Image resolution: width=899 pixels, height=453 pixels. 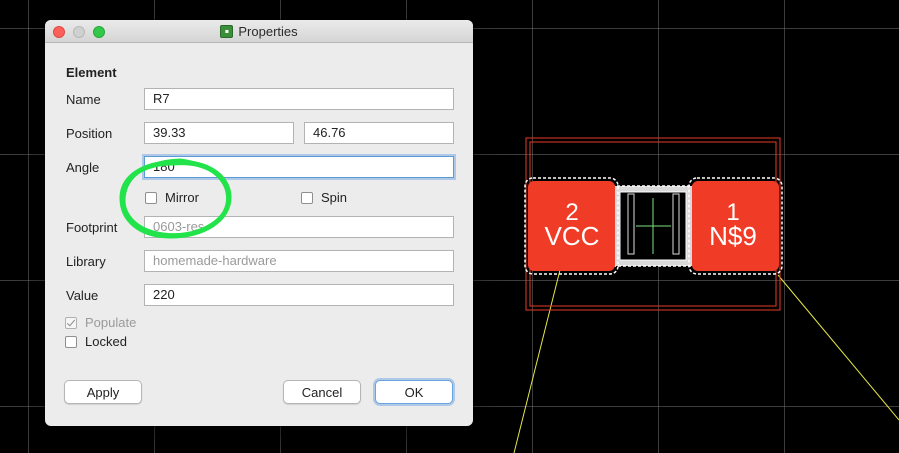 What do you see at coordinates (676, 224) in the screenshot?
I see `silkscreen-bar-right` at bounding box center [676, 224].